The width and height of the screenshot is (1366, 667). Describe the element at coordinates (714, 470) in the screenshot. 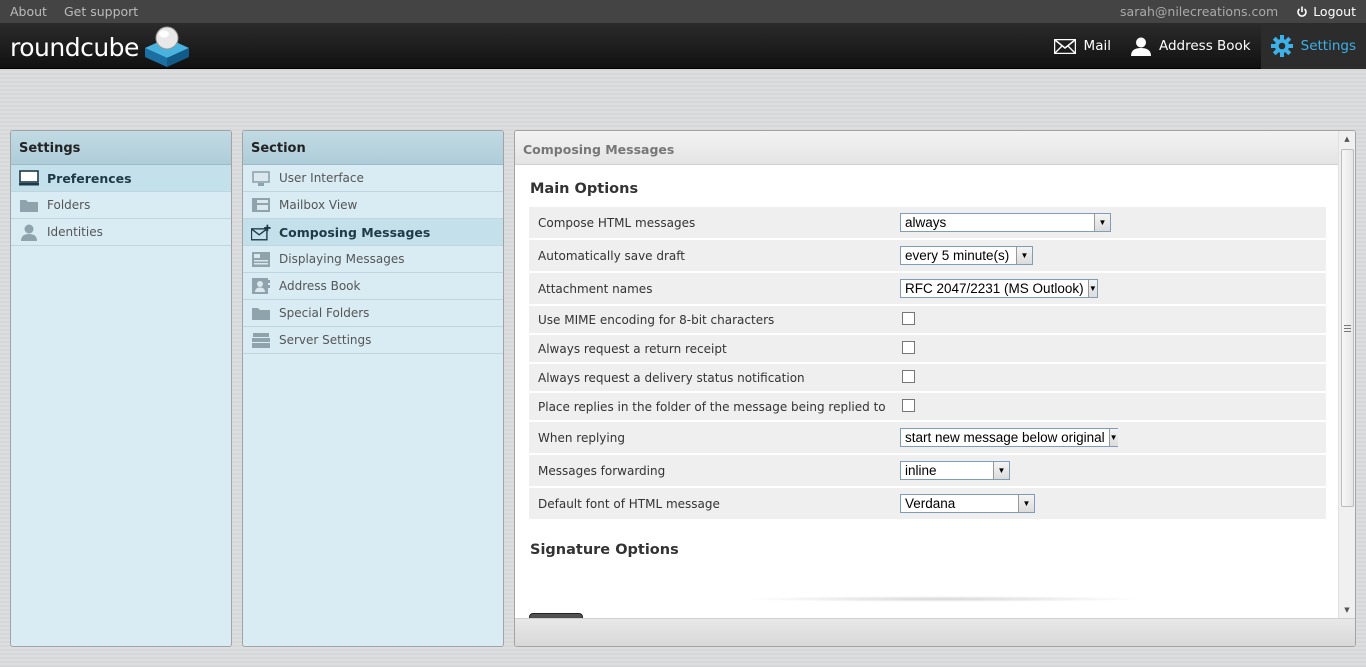

I see `option-label: Messages forwarding` at that location.